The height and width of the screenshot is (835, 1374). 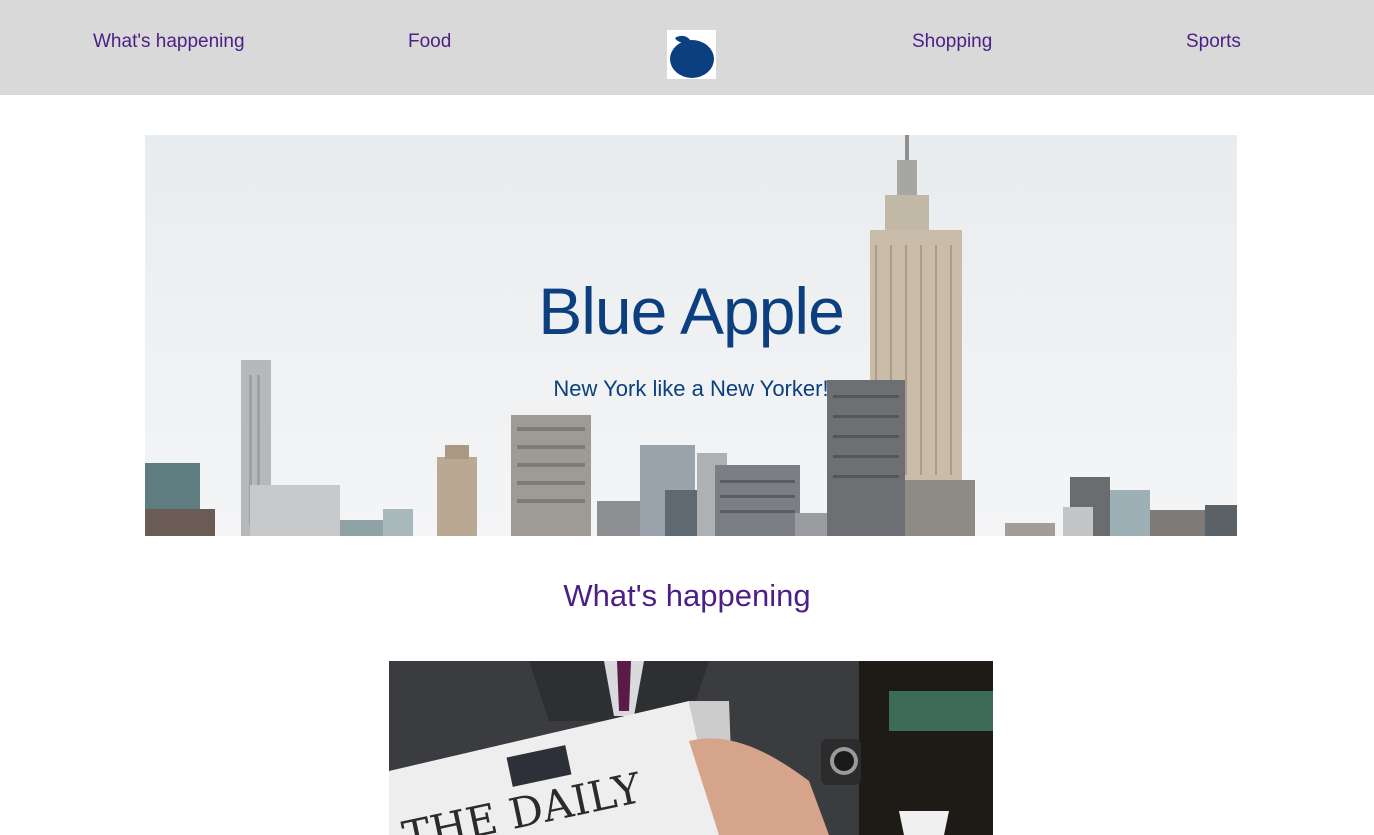 What do you see at coordinates (691, 748) in the screenshot?
I see `newspaper-reader-image: THE DAILY` at bounding box center [691, 748].